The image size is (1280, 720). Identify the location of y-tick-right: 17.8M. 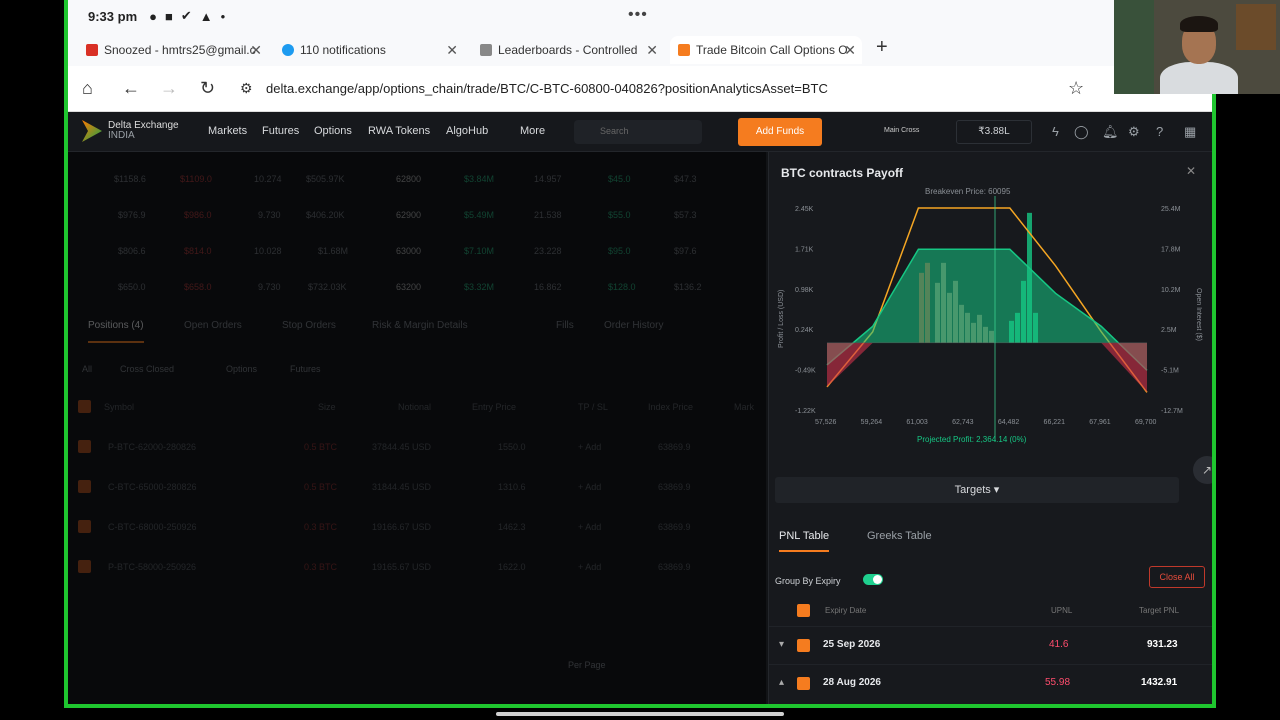
(1171, 249).